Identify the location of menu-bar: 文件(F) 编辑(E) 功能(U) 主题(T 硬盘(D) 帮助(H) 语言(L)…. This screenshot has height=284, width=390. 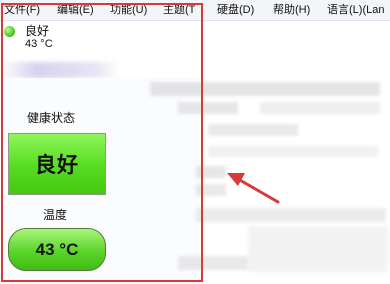
(195, 10).